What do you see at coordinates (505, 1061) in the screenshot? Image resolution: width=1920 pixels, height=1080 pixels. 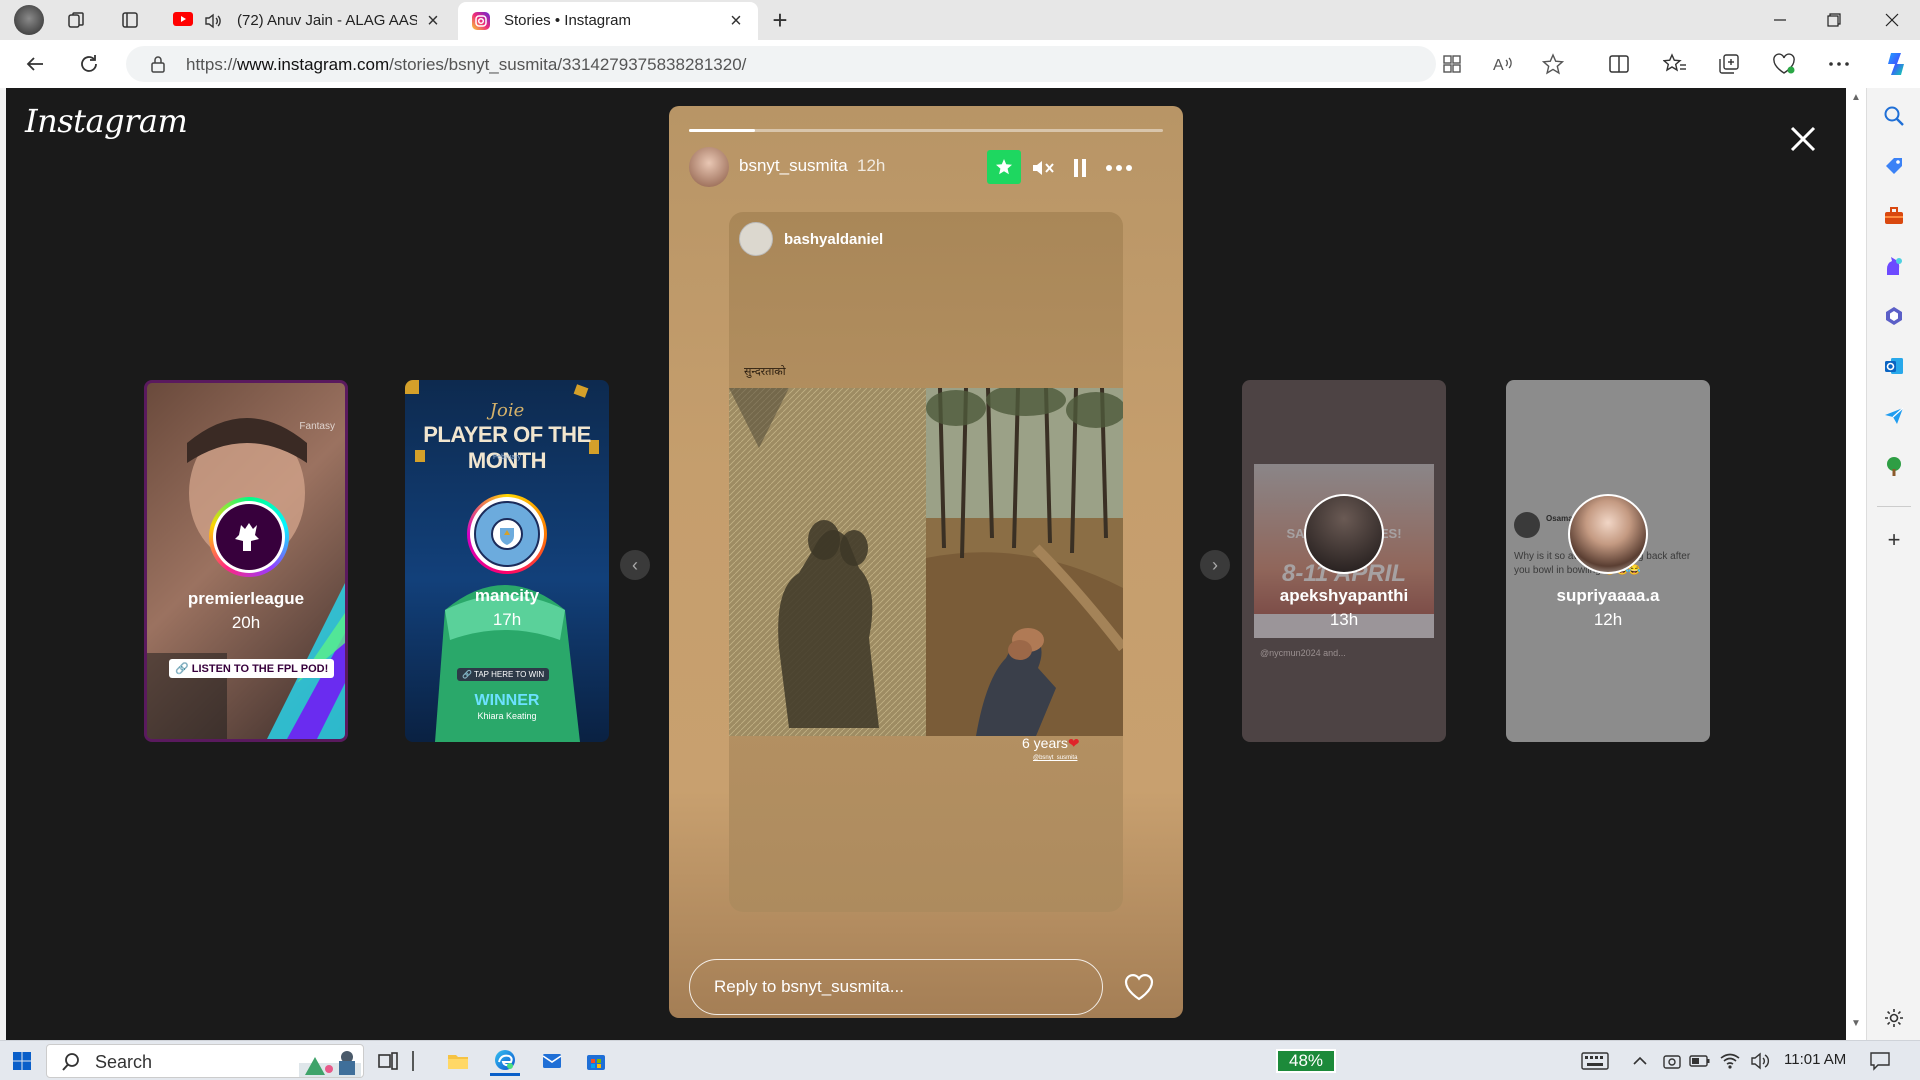 I see `edge-browser-icon` at bounding box center [505, 1061].